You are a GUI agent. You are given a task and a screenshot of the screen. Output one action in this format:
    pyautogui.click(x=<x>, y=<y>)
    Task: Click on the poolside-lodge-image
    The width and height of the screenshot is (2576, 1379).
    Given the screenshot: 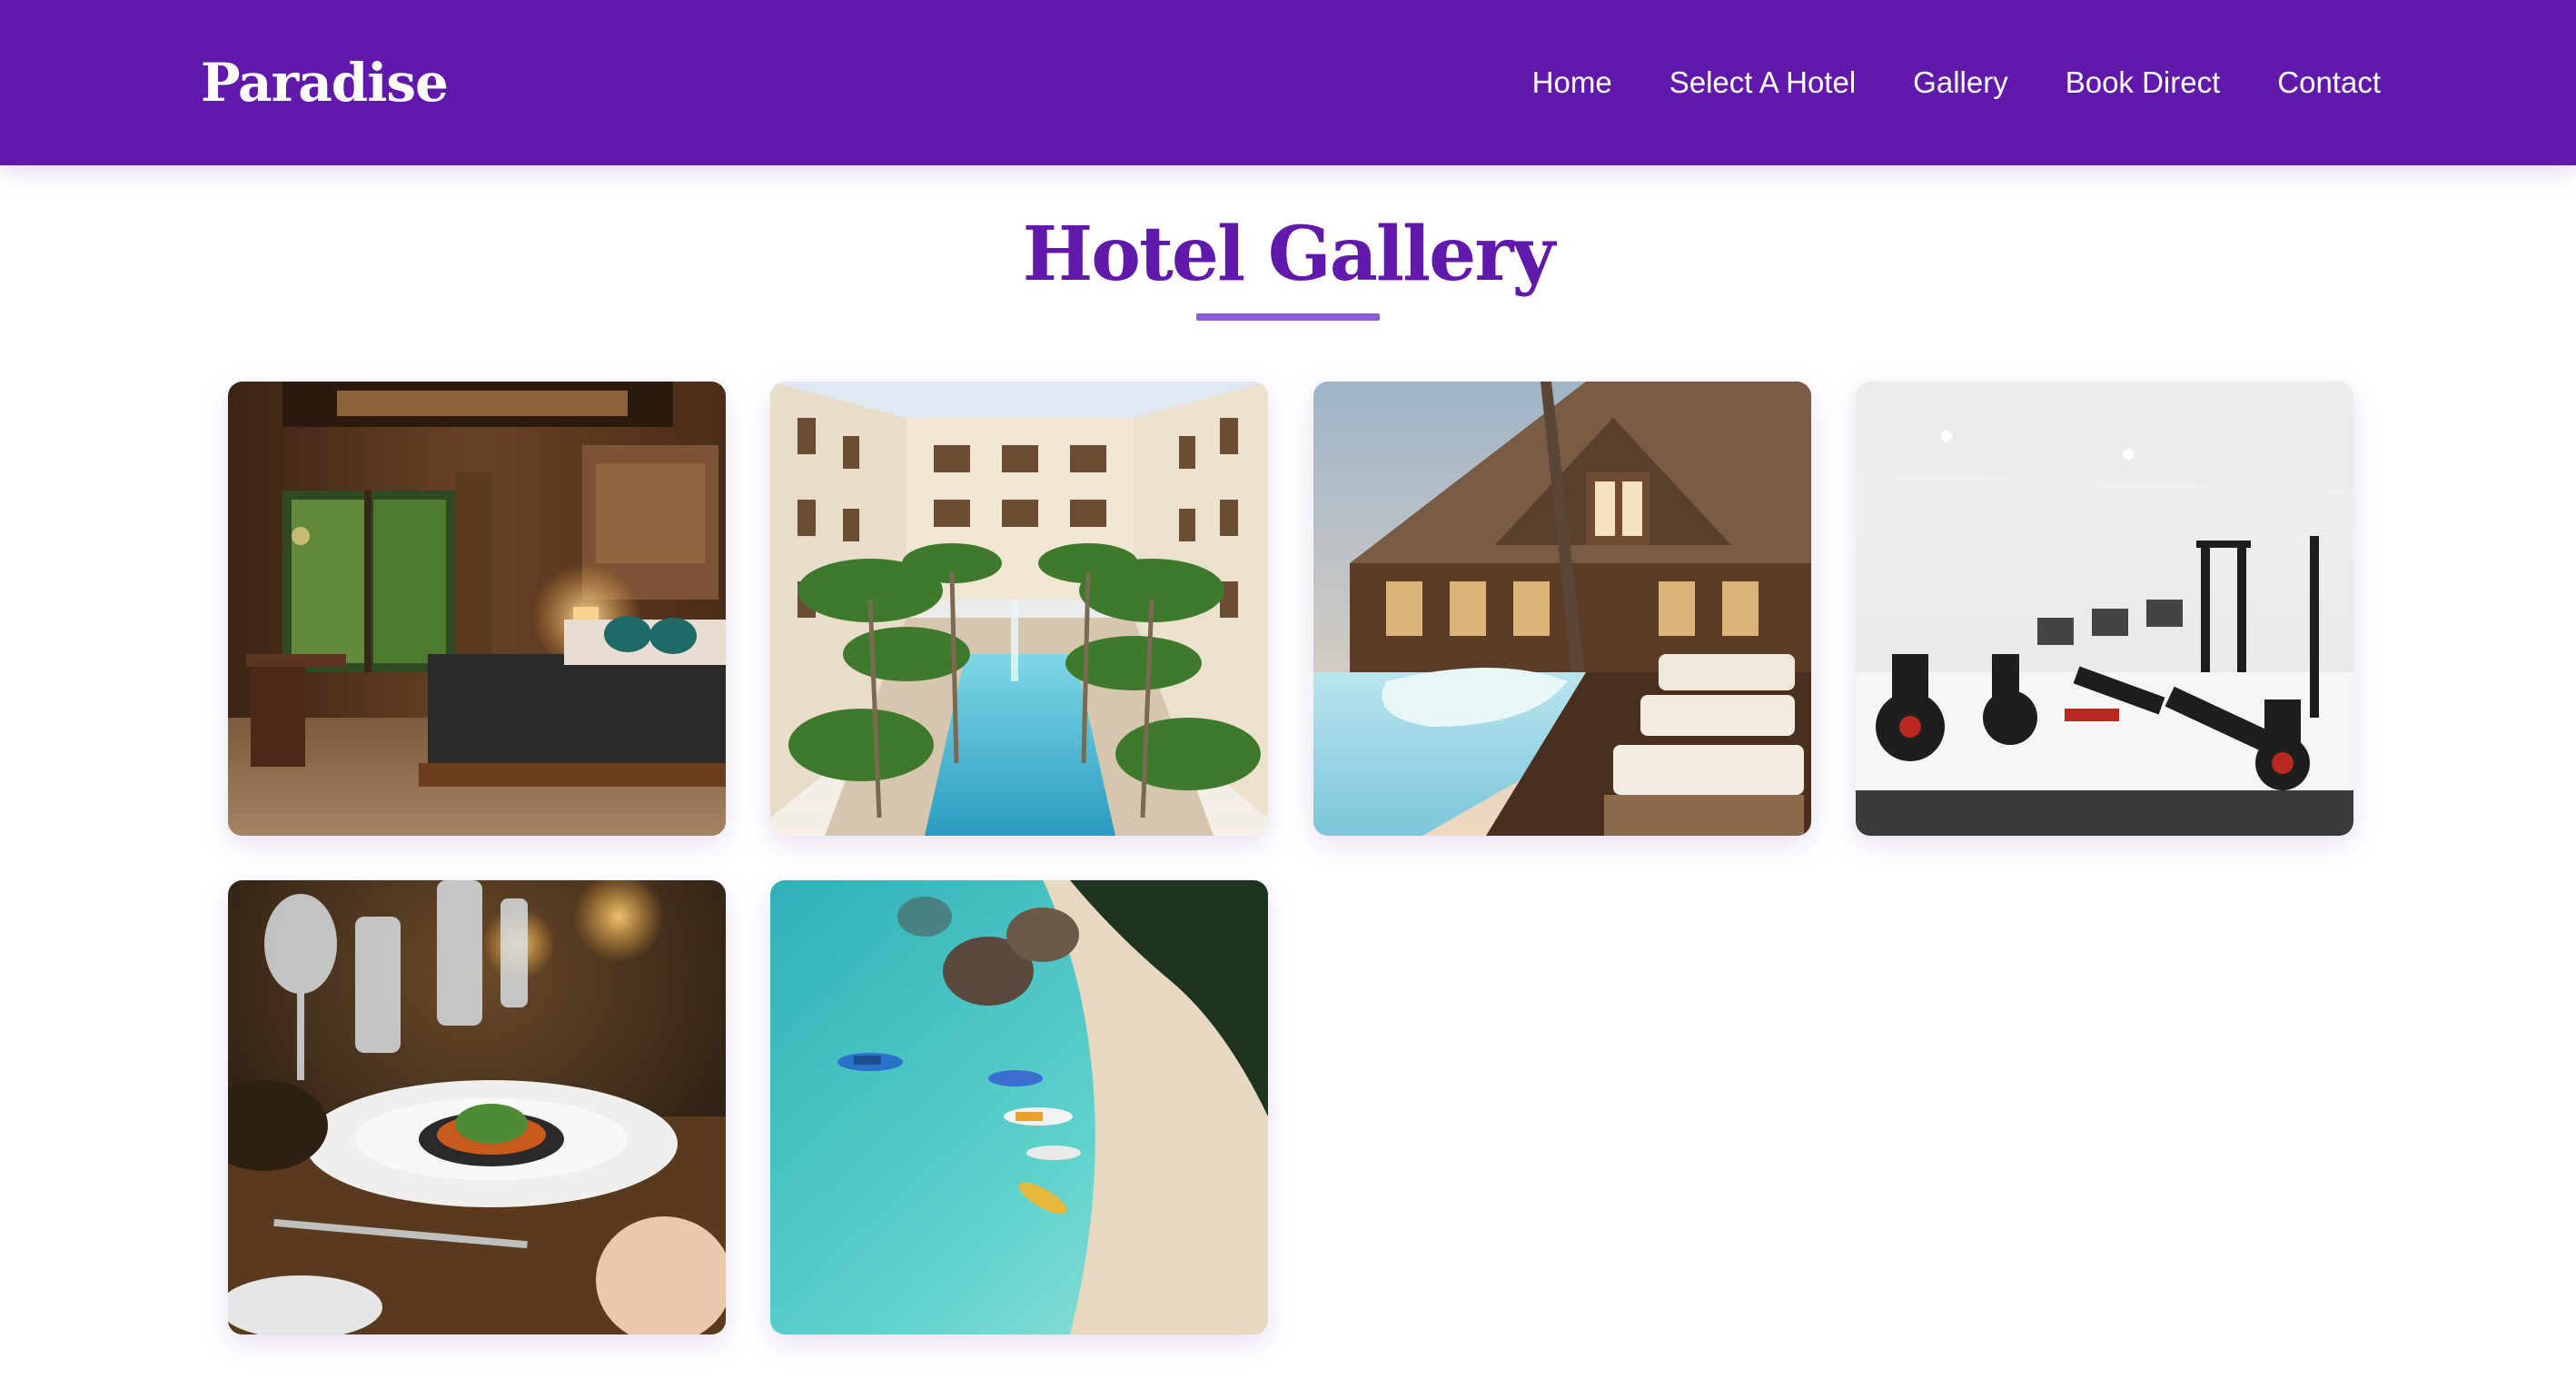 What is the action you would take?
    pyautogui.click(x=1562, y=609)
    